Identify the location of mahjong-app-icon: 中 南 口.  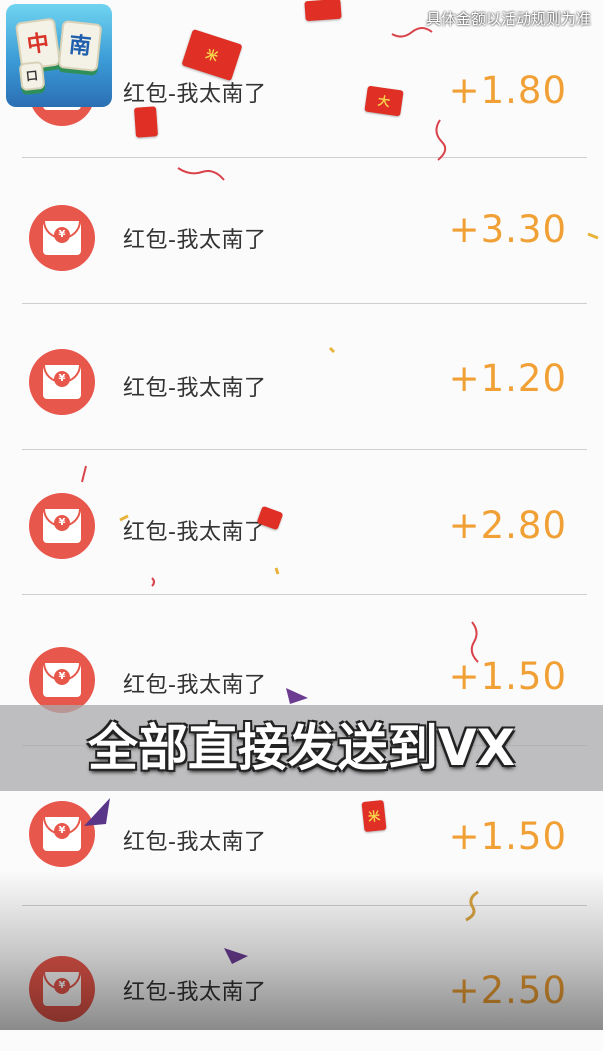
(59, 55).